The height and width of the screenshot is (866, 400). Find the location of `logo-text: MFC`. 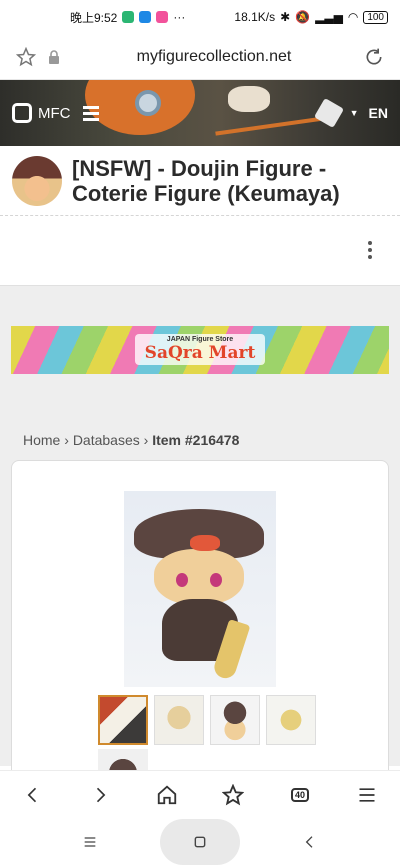

logo-text: MFC is located at coordinates (54, 113).